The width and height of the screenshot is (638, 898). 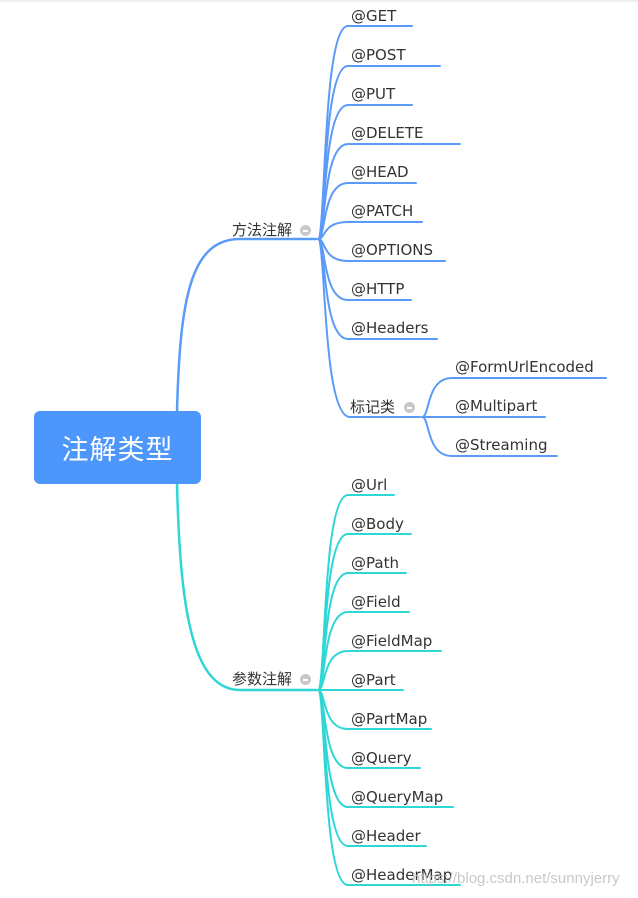 I want to click on leaf-node: @HTTP, so click(x=377, y=289).